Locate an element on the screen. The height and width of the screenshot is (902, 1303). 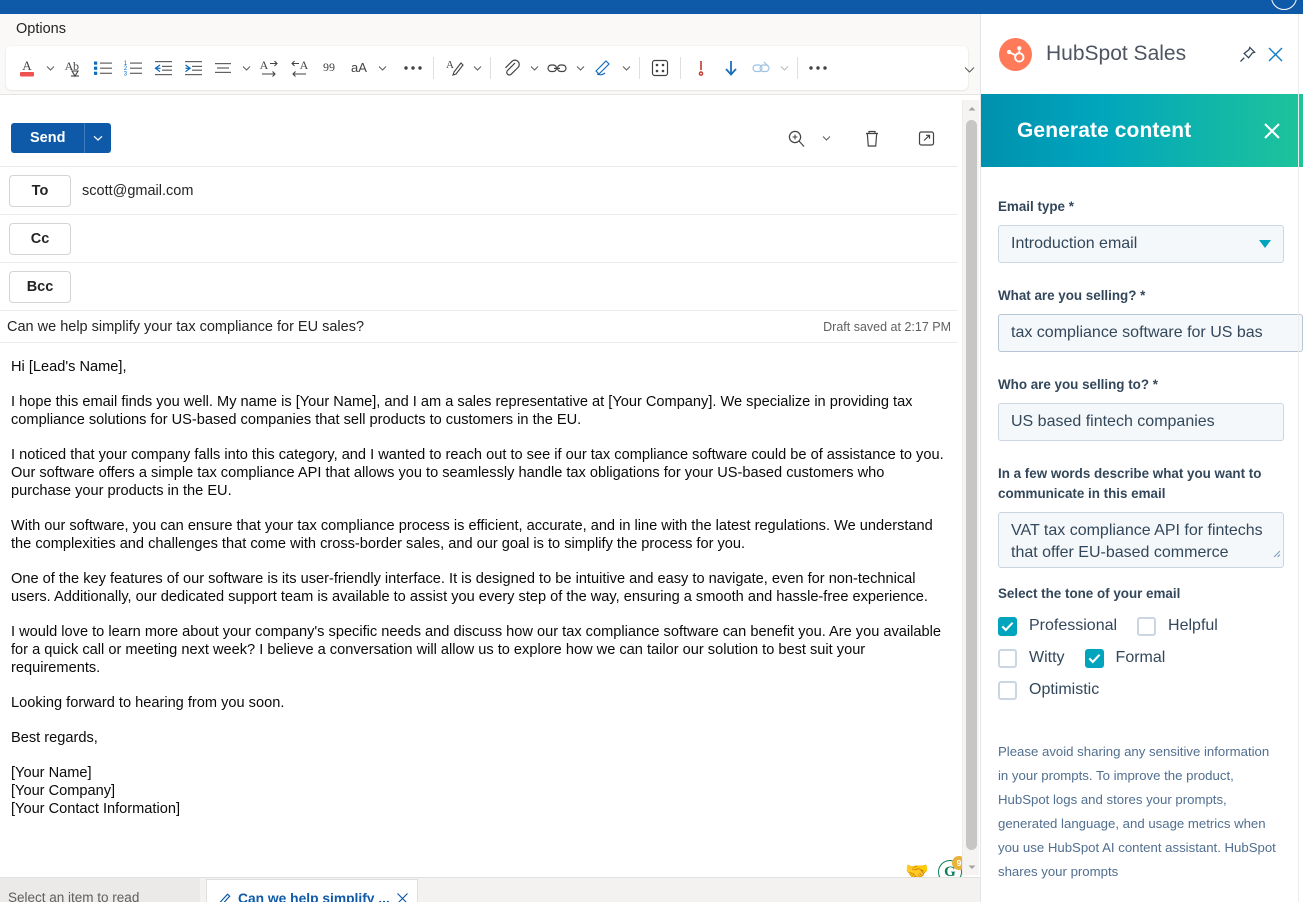
tone-checkbox-helpful: Helpful is located at coordinates (1177, 626).